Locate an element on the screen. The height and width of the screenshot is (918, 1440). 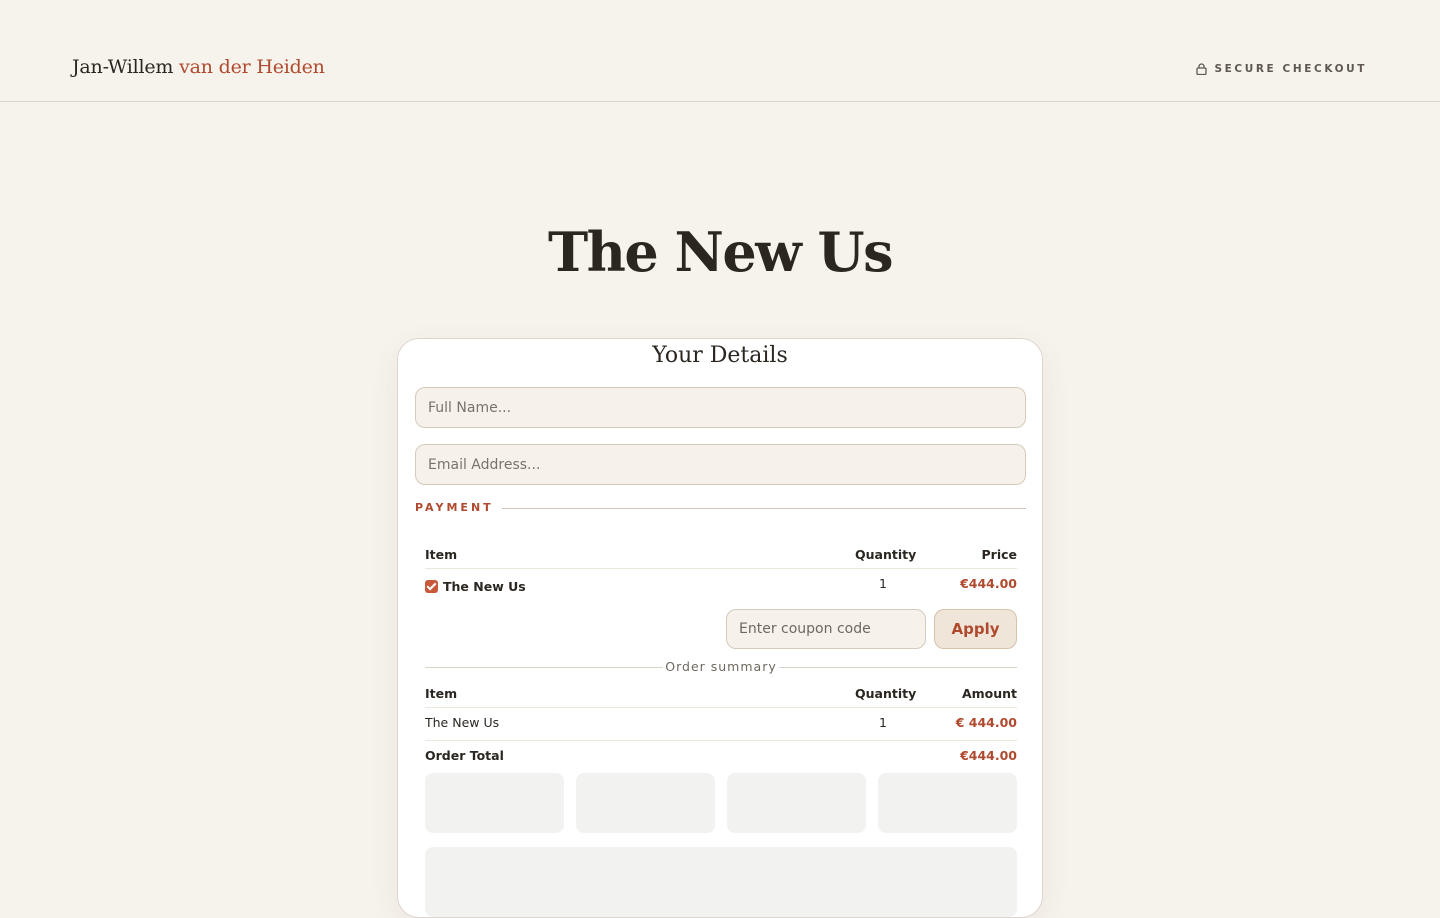
details-title: Your Details is located at coordinates (720, 355).